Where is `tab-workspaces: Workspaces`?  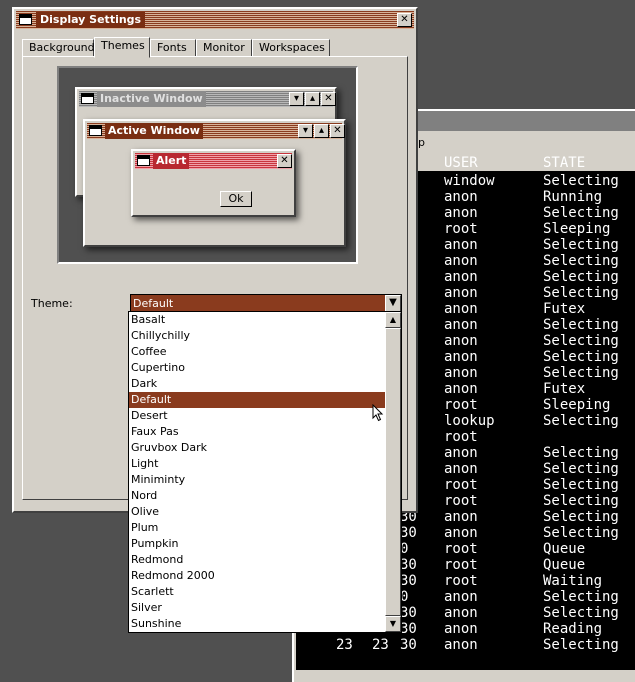
tab-workspaces: Workspaces is located at coordinates (291, 48).